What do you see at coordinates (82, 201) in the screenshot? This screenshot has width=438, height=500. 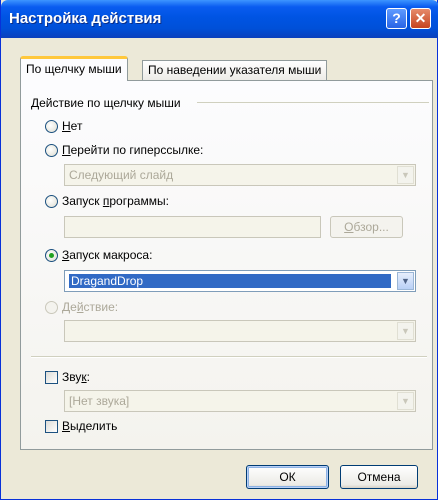 I see `radio-run-program-label-prefix: Запуск` at bounding box center [82, 201].